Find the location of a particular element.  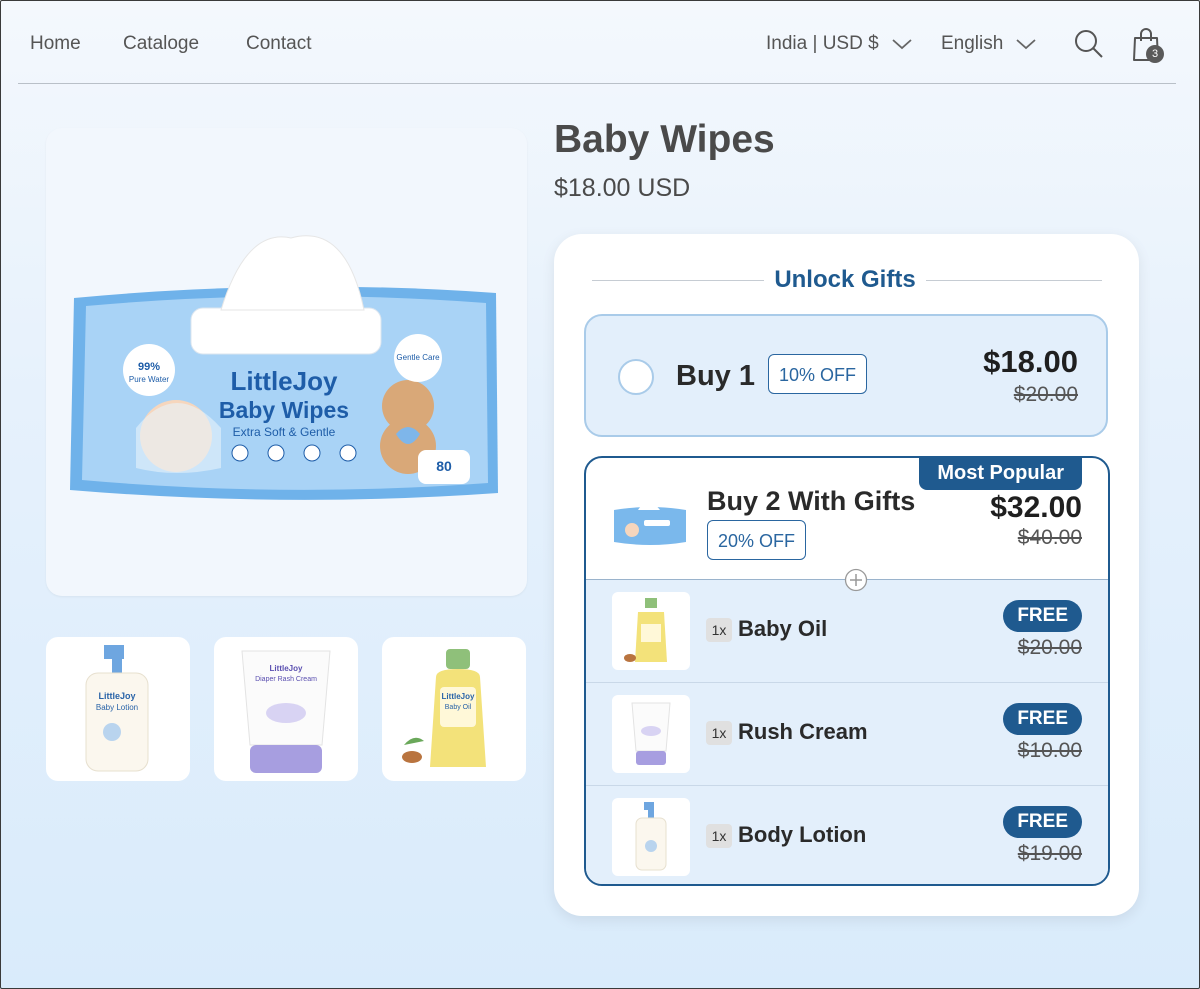

option-label: Buy 2 With Gifts is located at coordinates (811, 501).